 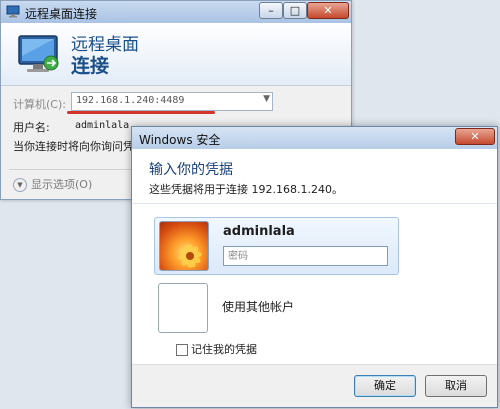 I want to click on expand-circle-icon: ▼, so click(x=20, y=185).